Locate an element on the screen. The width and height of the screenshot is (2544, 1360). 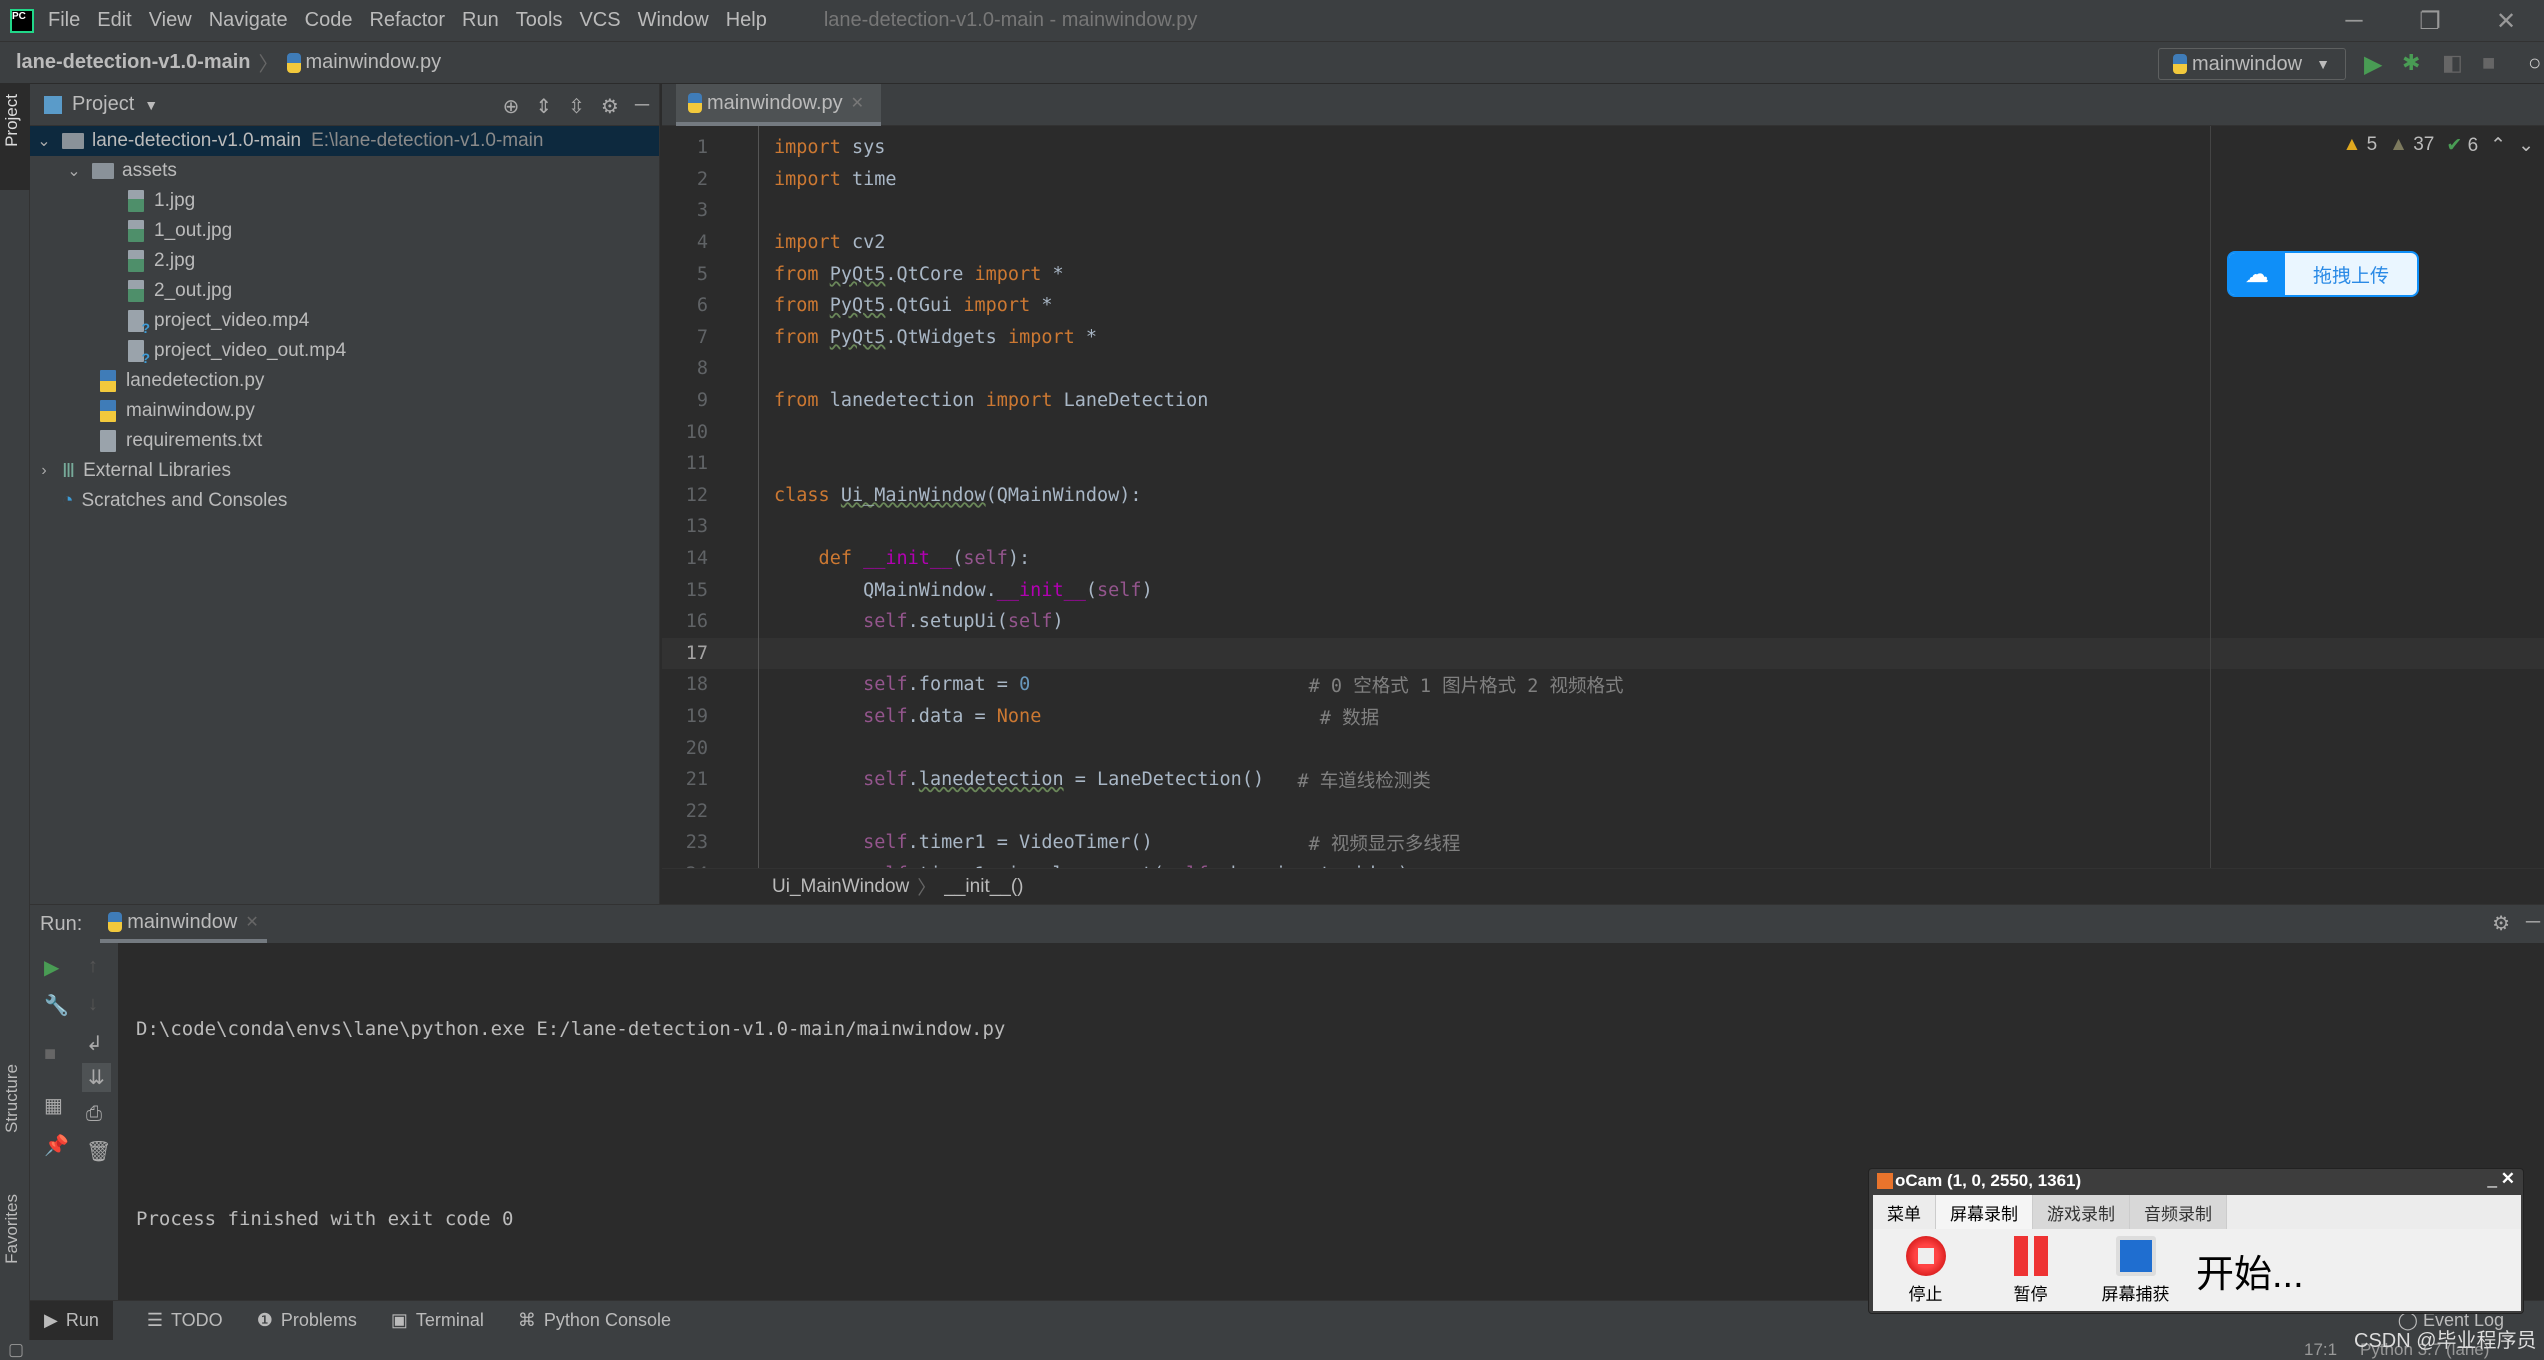
ocam-pause-button: 暂停 is located at coordinates (2030, 1270).